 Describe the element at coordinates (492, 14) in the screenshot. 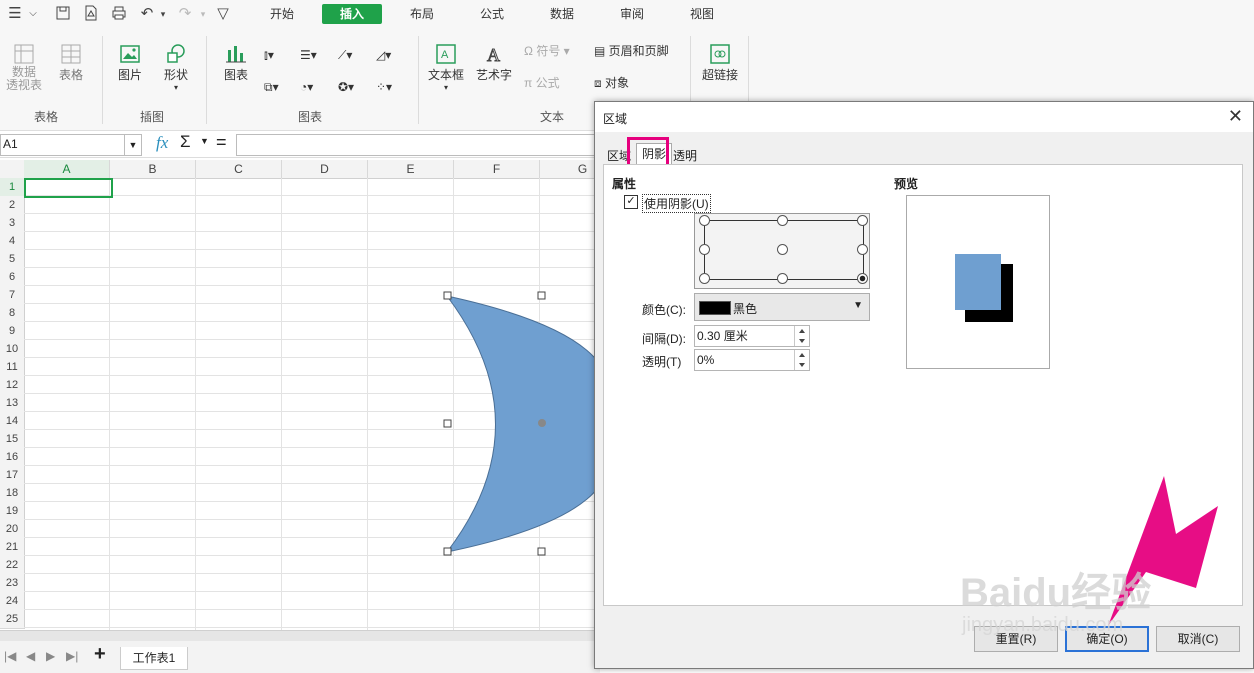

I see `tab-formula: 公式` at that location.